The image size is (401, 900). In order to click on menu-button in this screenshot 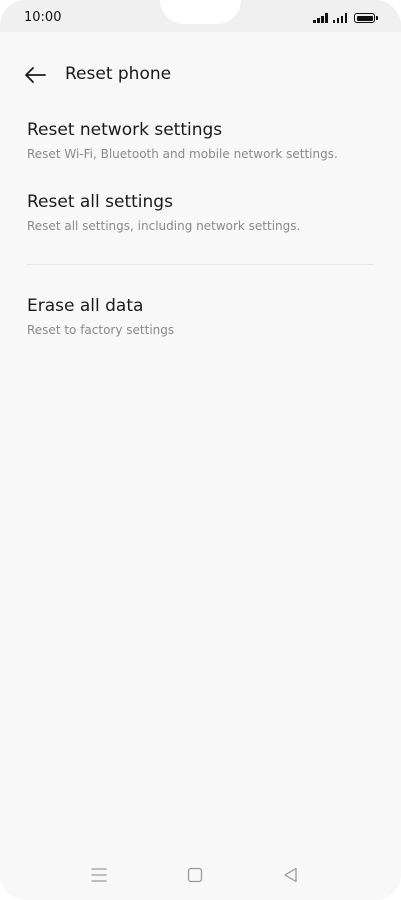, I will do `click(99, 875)`.